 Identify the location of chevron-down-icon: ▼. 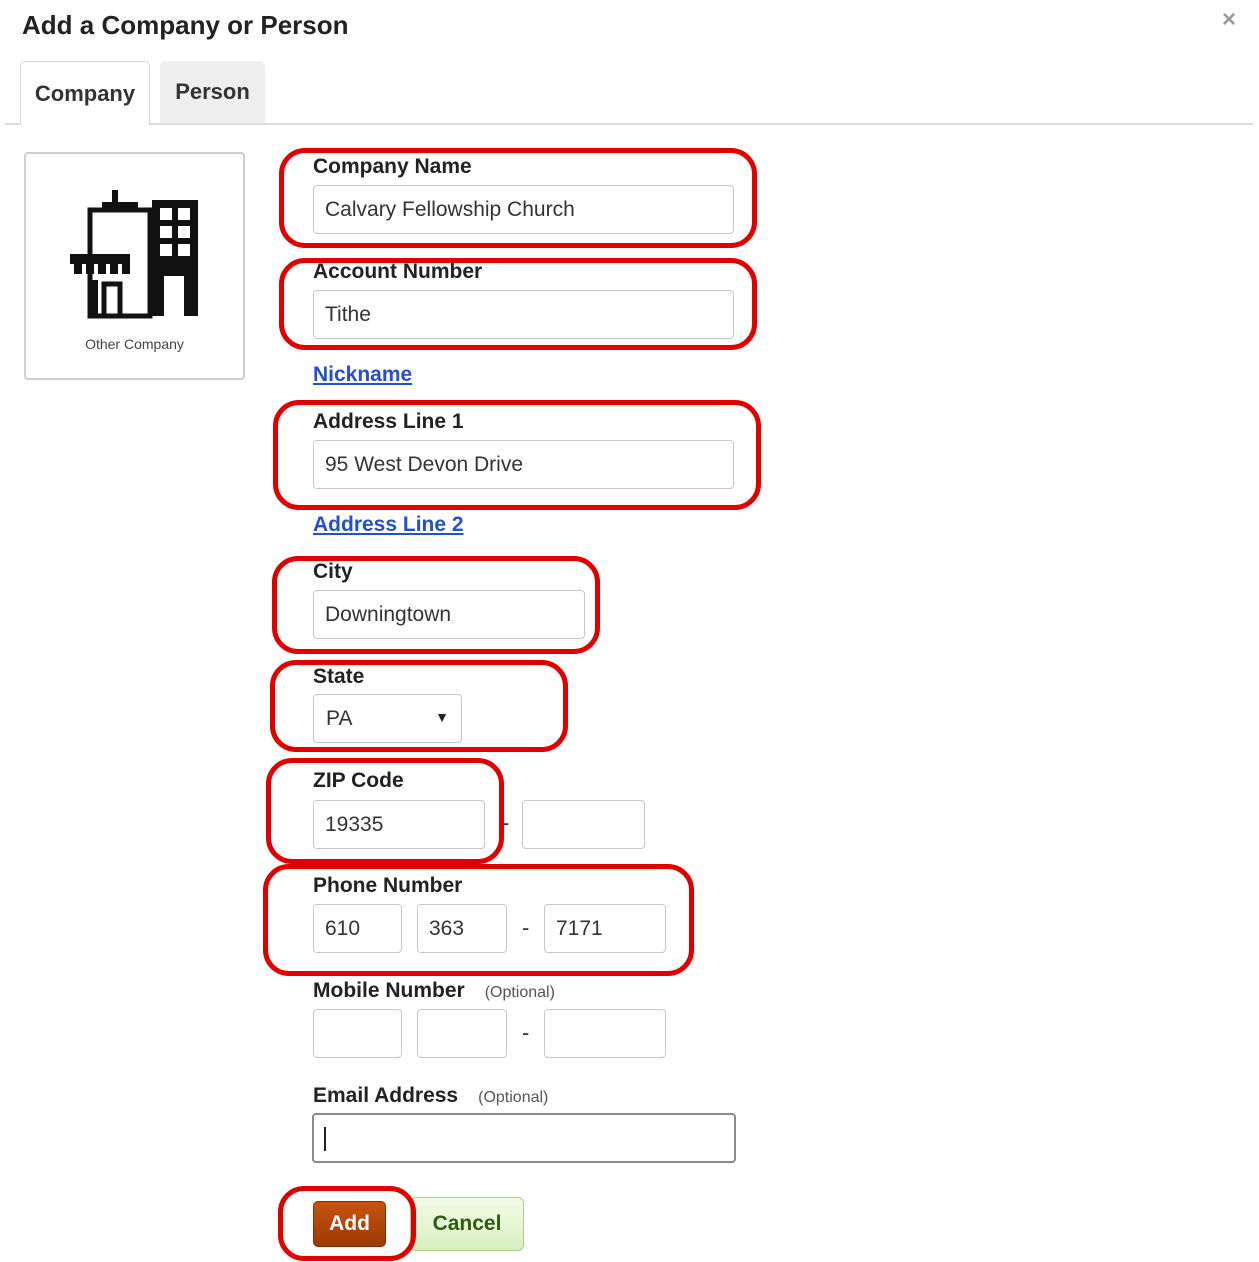
(442, 717).